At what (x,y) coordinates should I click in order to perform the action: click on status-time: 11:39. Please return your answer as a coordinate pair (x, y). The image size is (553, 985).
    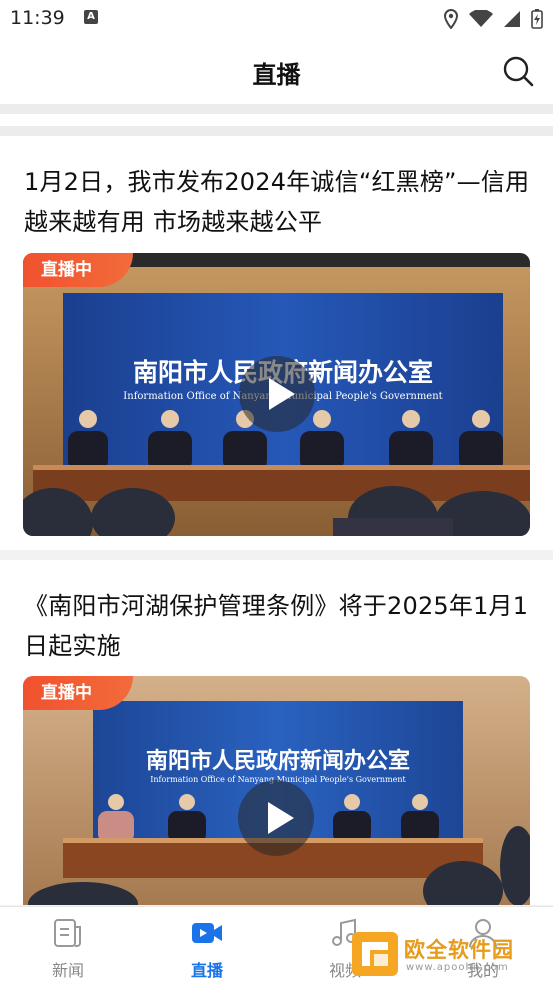
    Looking at the image, I should click on (37, 18).